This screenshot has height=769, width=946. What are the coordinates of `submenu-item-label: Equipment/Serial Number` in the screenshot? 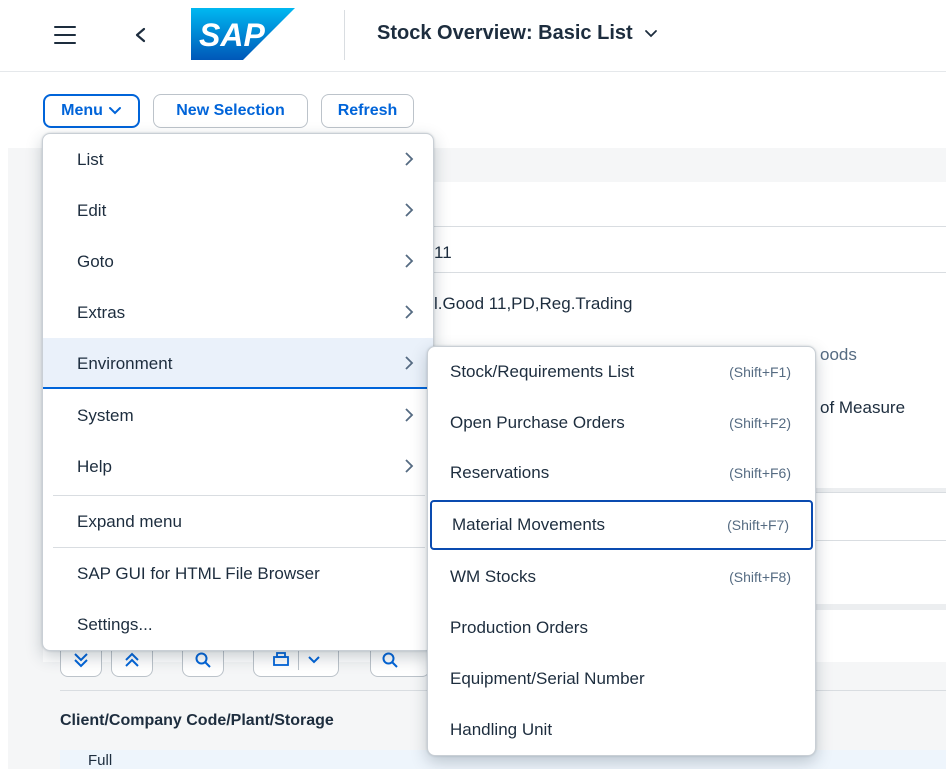 It's located at (547, 678).